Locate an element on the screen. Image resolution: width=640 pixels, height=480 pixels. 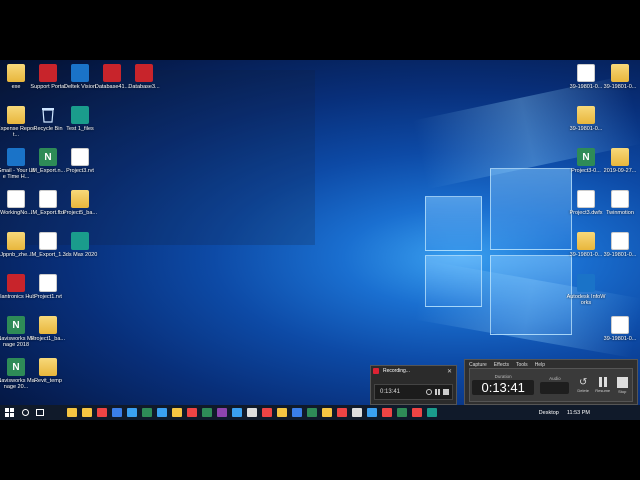
audio-label: Audio is located at coordinates (555, 378).